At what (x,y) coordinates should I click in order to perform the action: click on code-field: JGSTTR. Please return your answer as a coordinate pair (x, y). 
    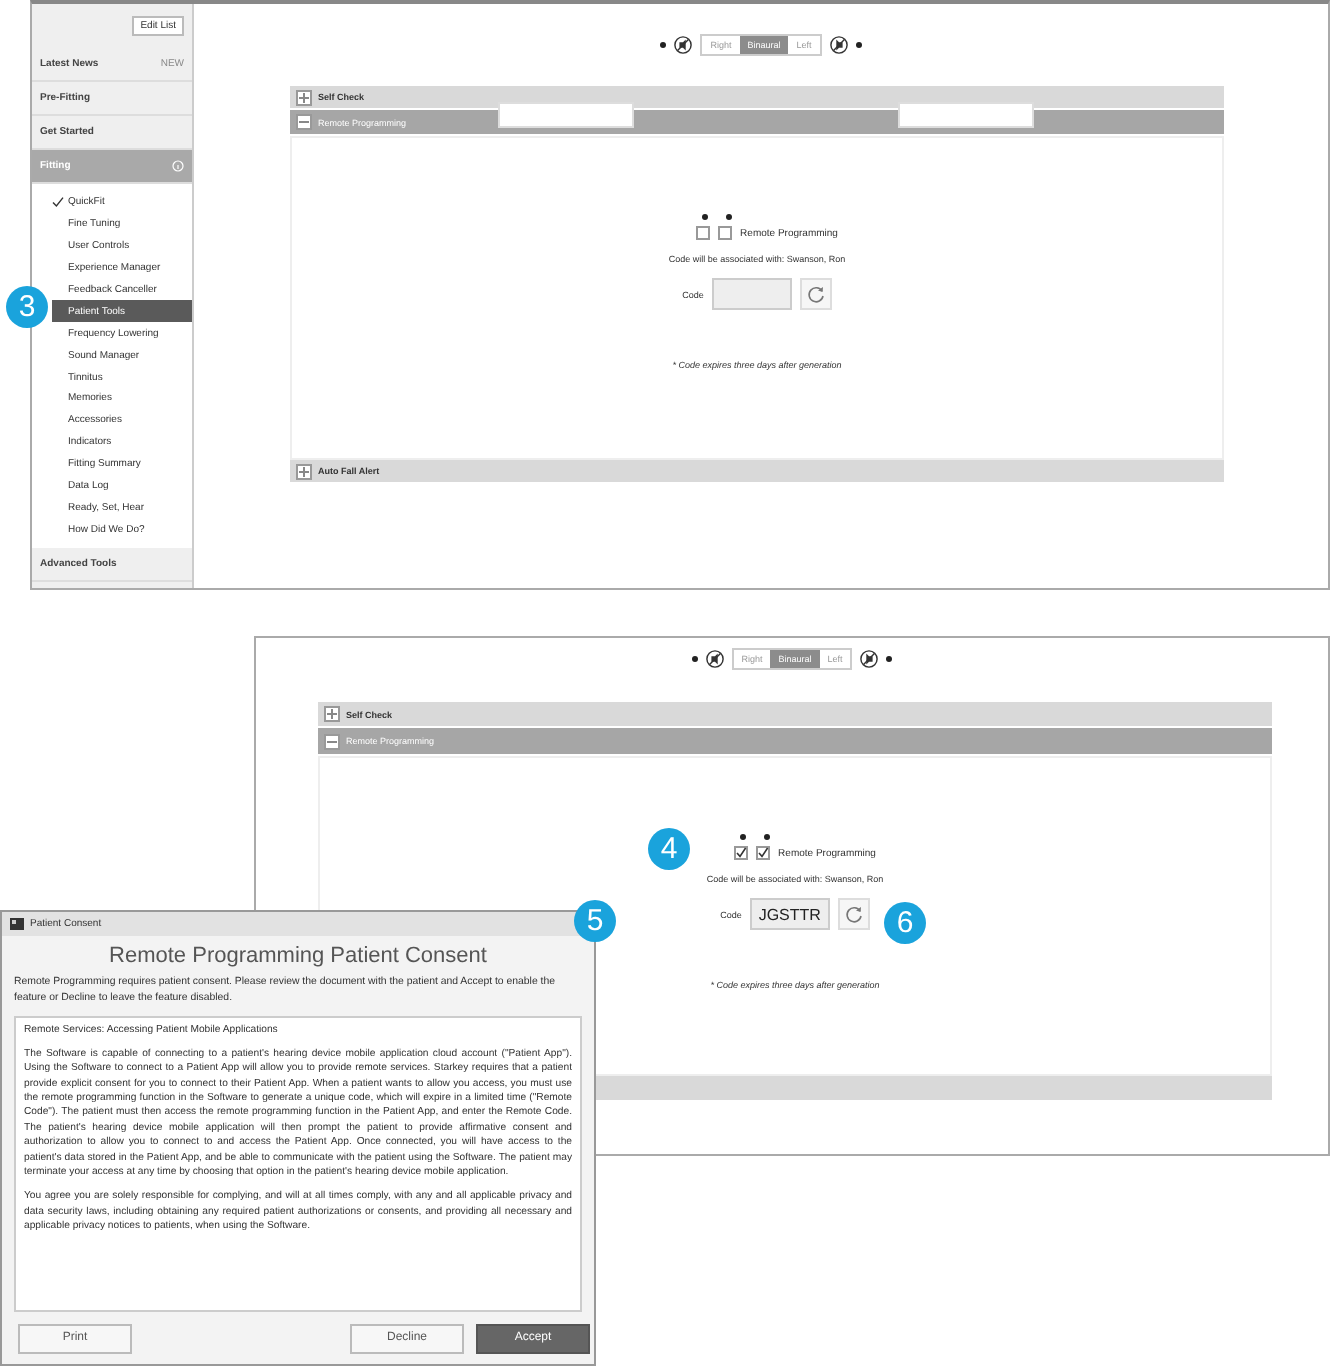
    Looking at the image, I should click on (789, 914).